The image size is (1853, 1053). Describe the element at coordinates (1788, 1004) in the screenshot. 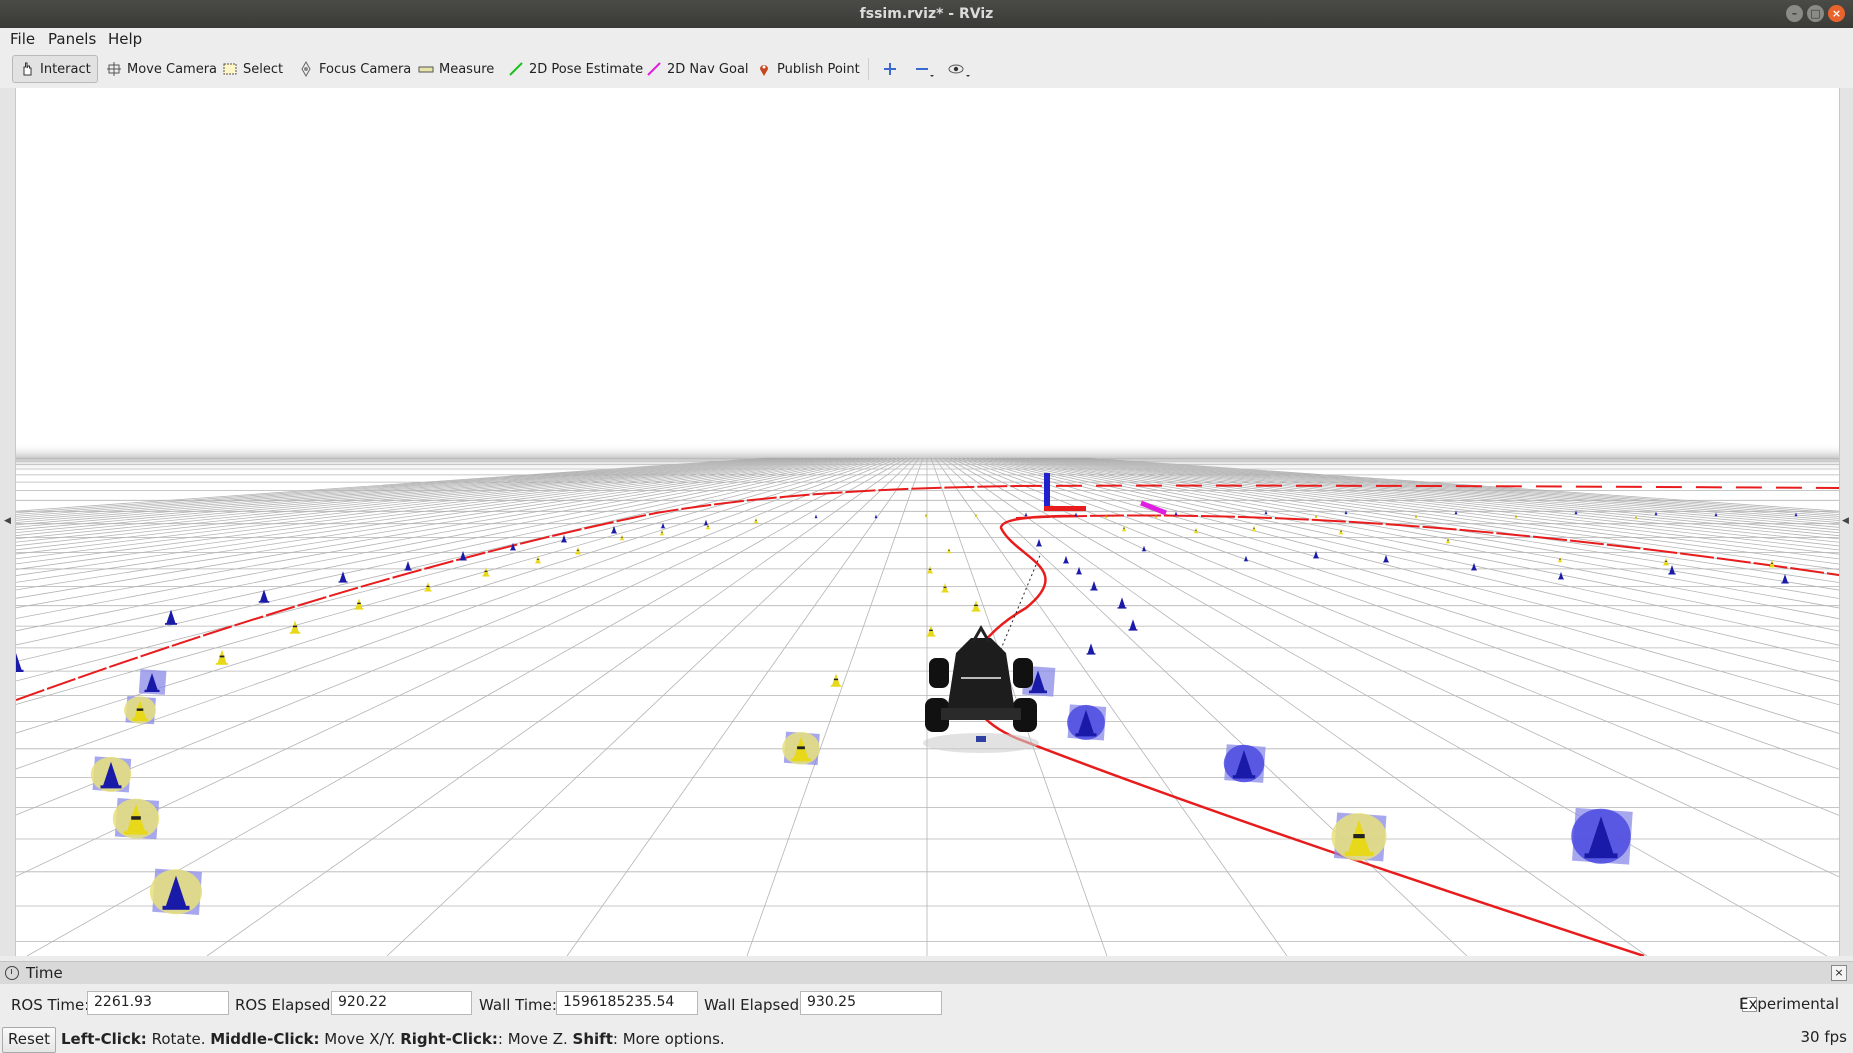

I see `experimental-label: Experimental` at that location.